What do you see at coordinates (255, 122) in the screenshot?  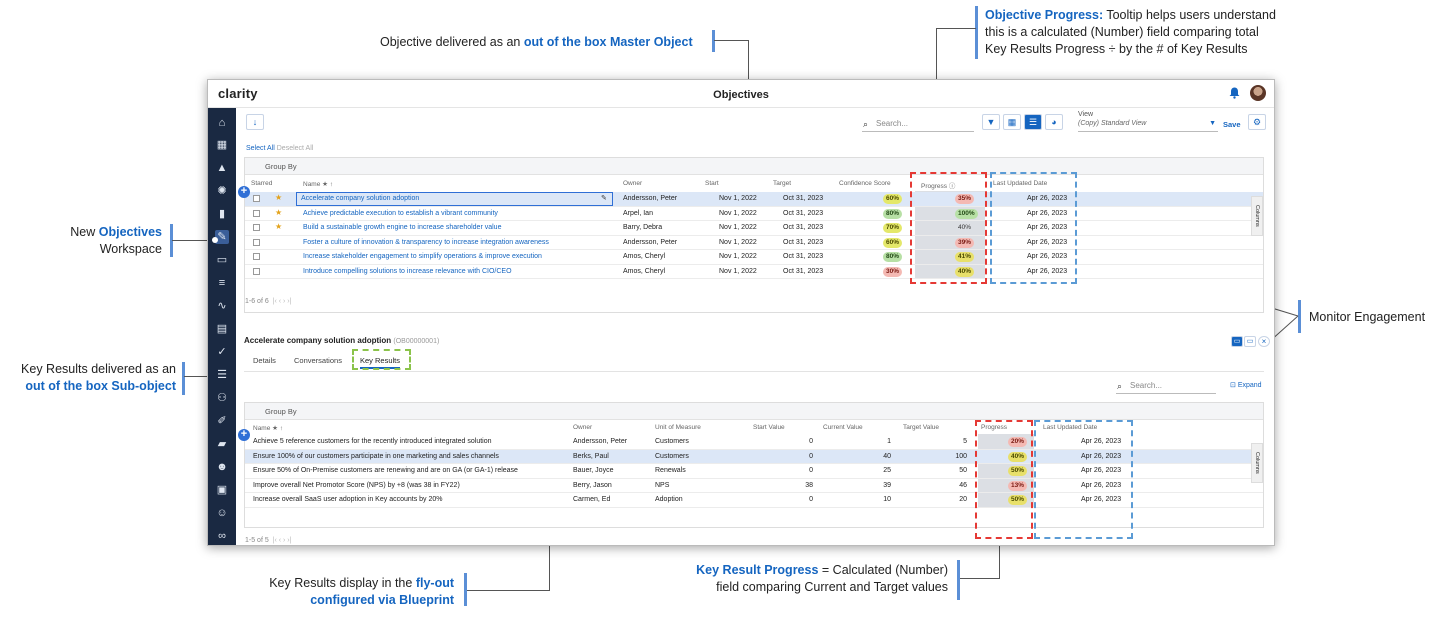 I see `sort-icon: ↓` at bounding box center [255, 122].